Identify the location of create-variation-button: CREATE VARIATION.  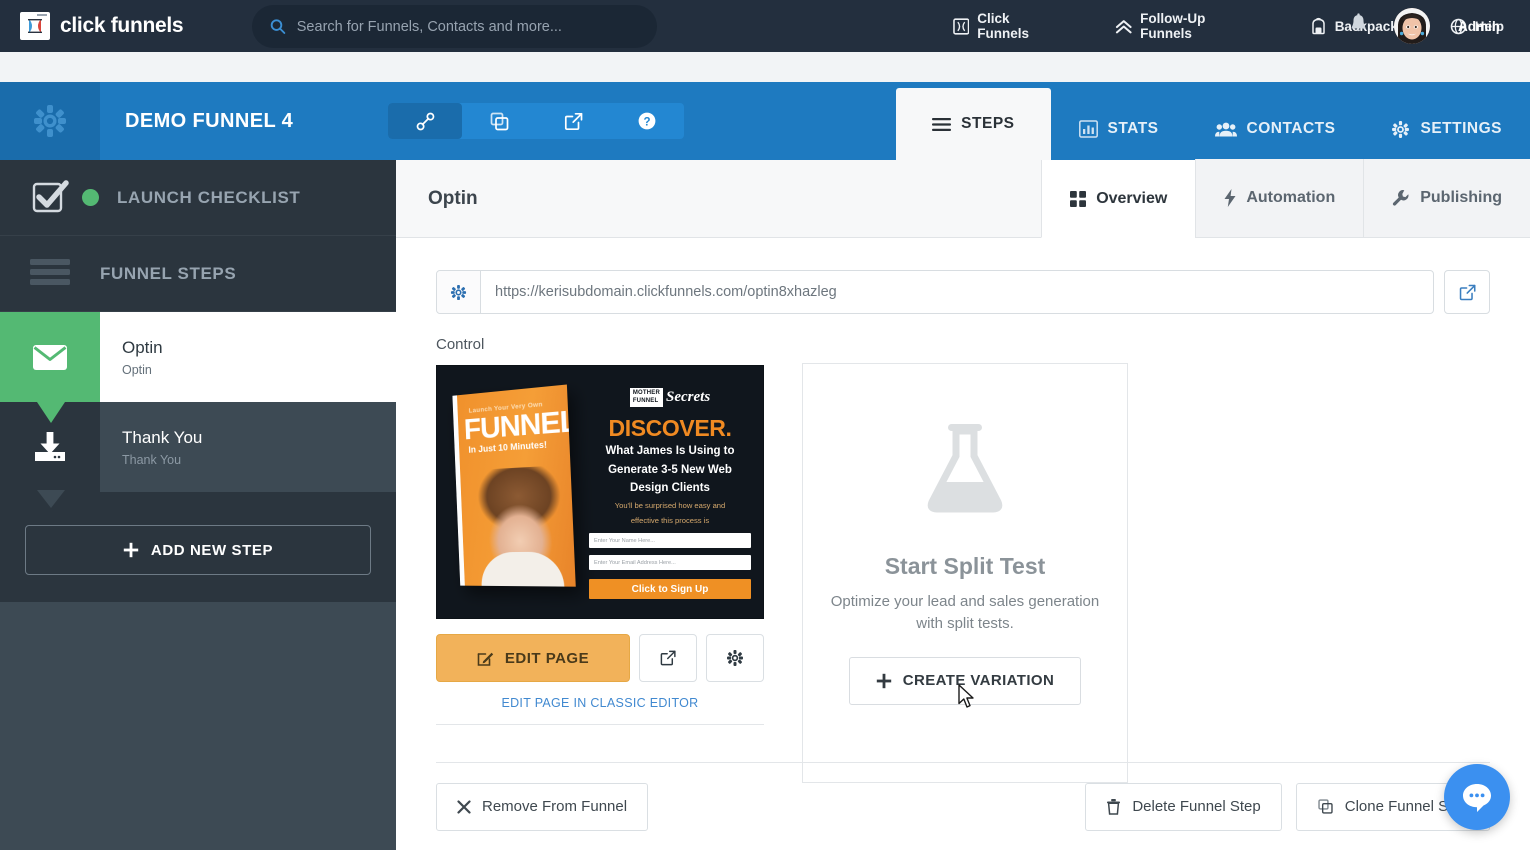
(965, 682).